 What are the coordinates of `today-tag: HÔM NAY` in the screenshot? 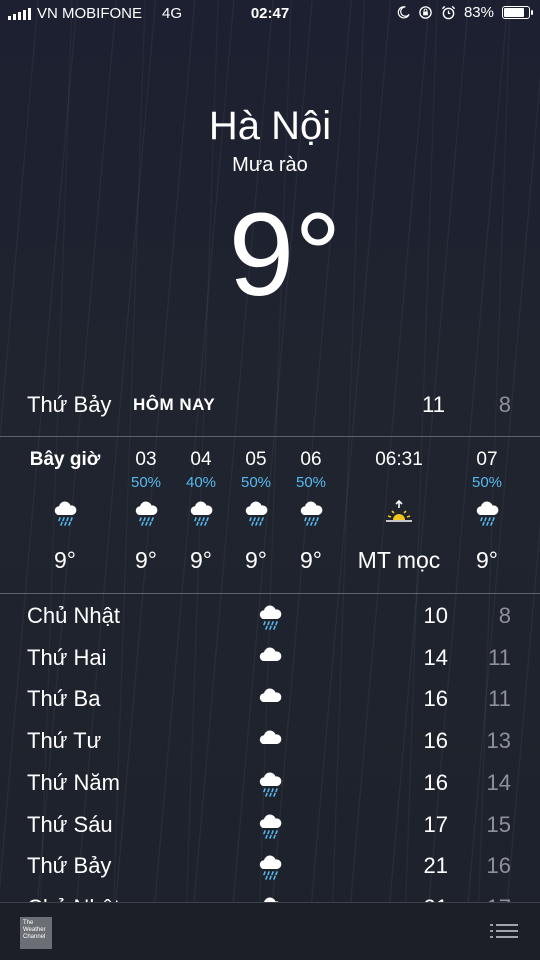 It's located at (174, 404).